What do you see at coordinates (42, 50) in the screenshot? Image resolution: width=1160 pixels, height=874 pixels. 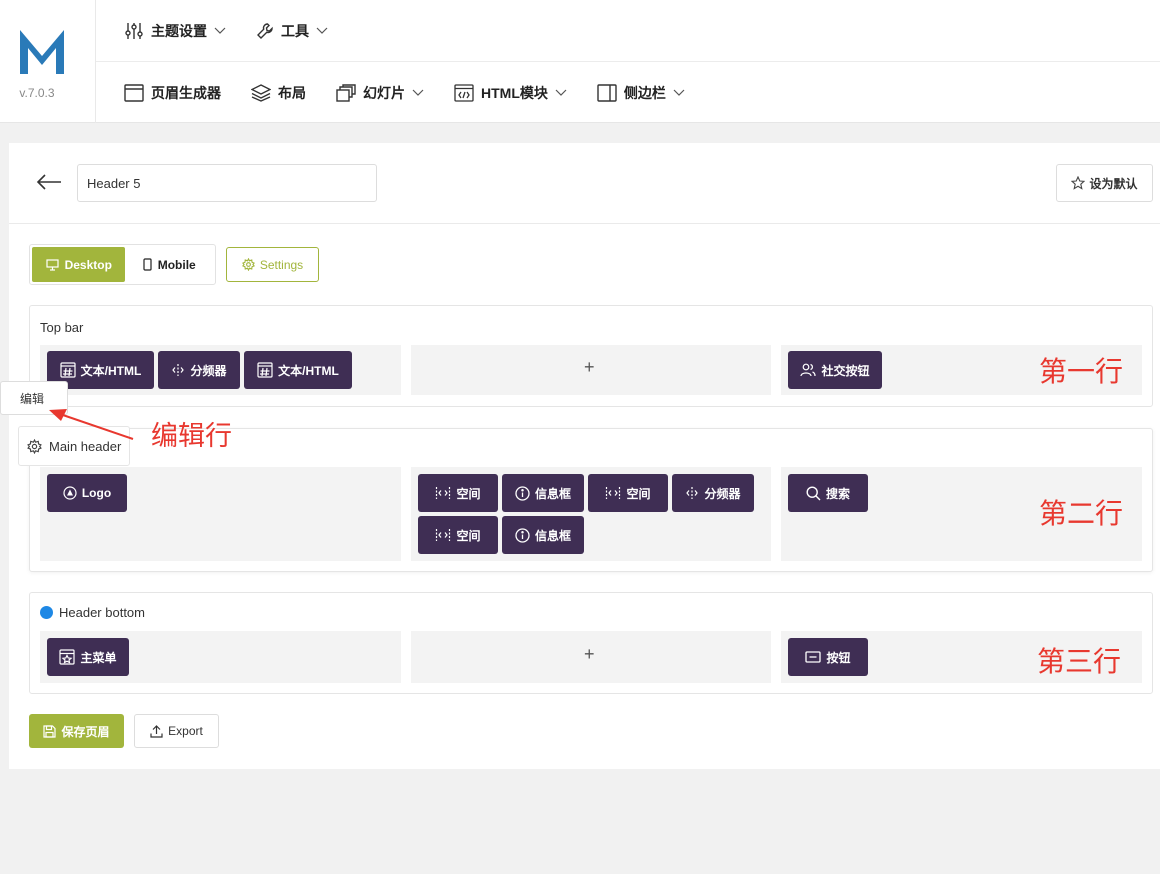 I see `m-logo-icon` at bounding box center [42, 50].